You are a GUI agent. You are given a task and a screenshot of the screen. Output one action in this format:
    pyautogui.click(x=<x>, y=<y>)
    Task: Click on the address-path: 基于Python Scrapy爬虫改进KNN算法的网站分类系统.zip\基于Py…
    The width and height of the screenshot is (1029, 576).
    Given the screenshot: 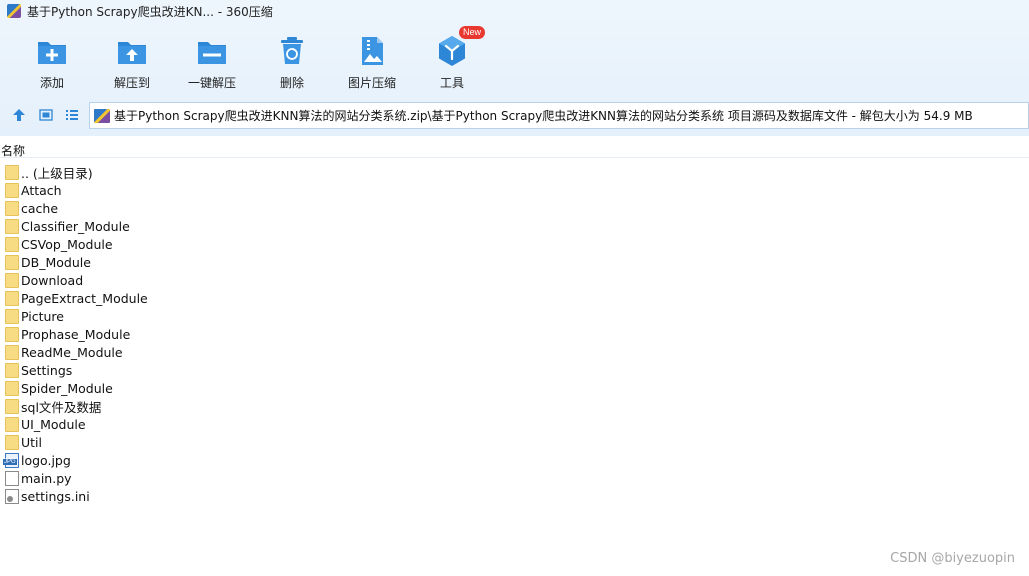 What is the action you would take?
    pyautogui.click(x=543, y=116)
    